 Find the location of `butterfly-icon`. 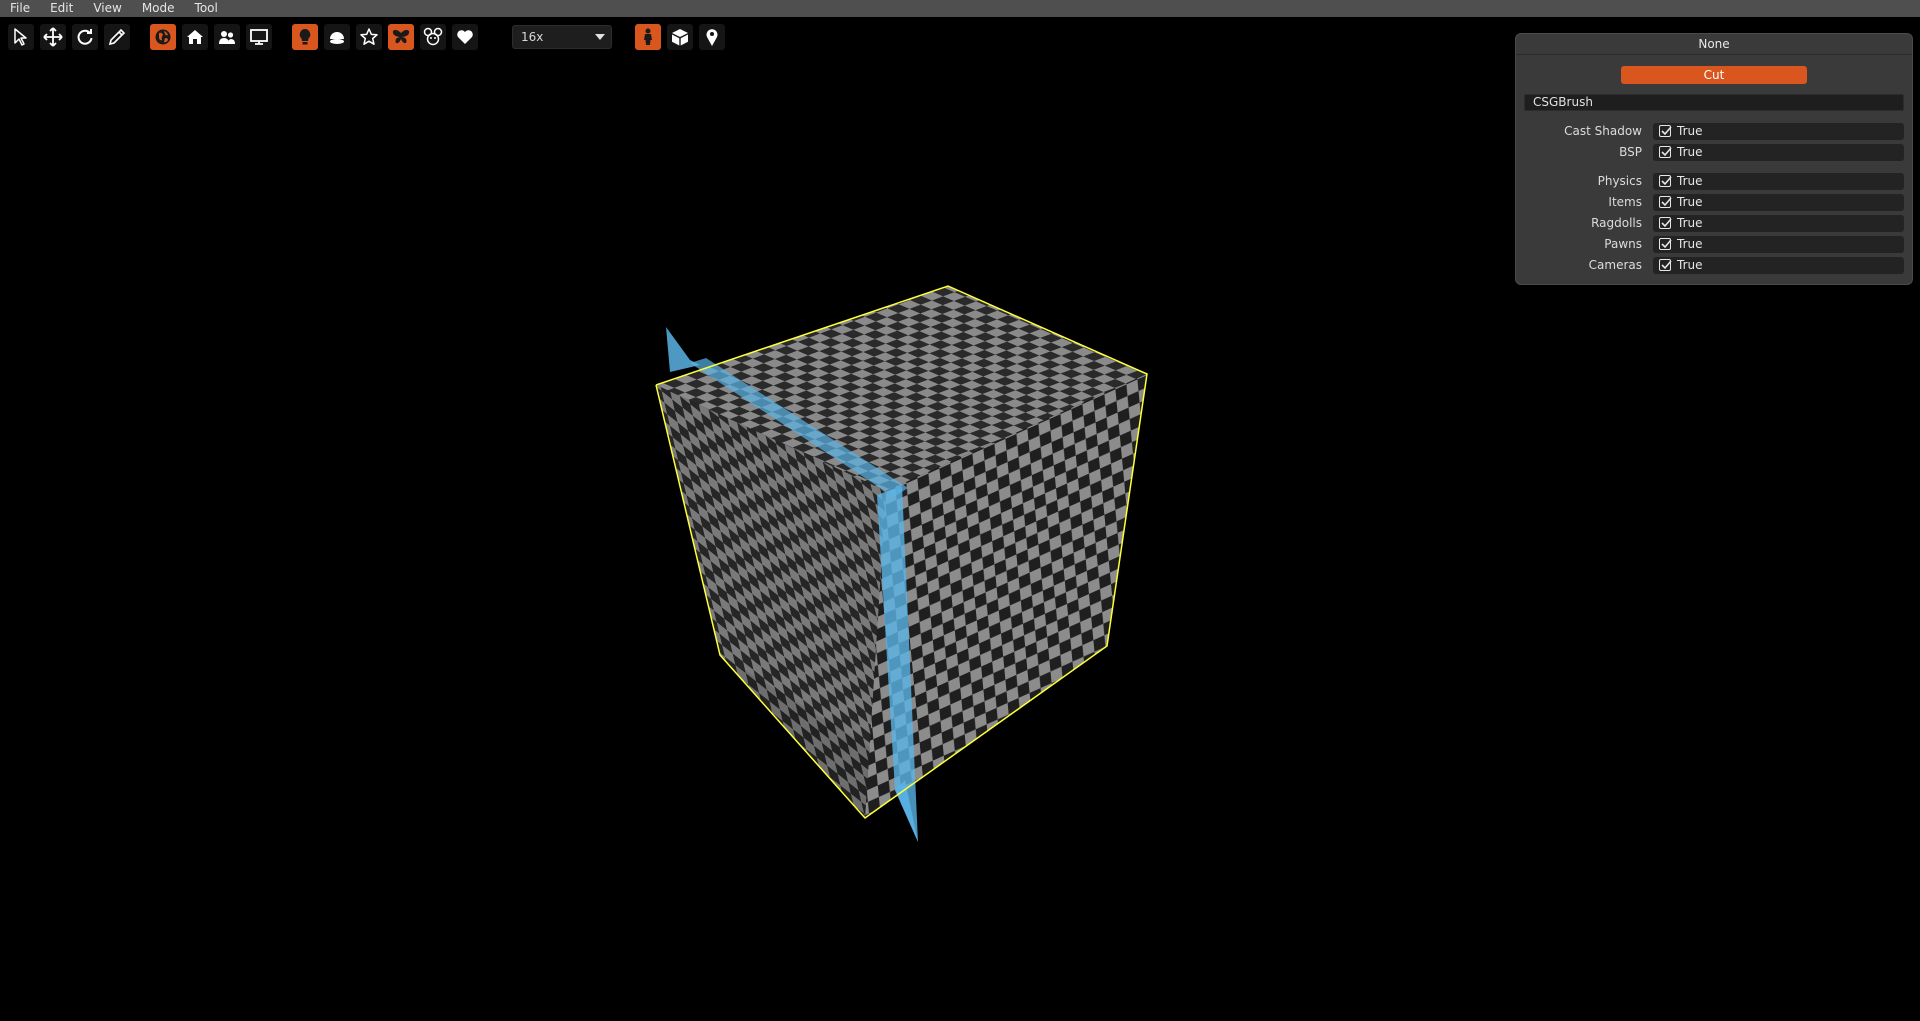

butterfly-icon is located at coordinates (401, 36).